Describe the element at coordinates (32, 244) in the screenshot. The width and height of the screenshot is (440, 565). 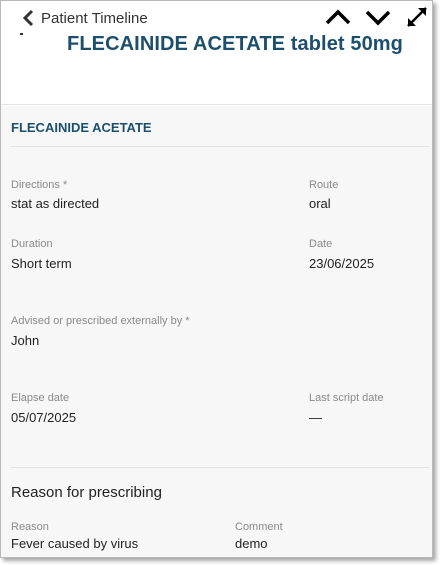
I see `duration-label: Duration` at that location.